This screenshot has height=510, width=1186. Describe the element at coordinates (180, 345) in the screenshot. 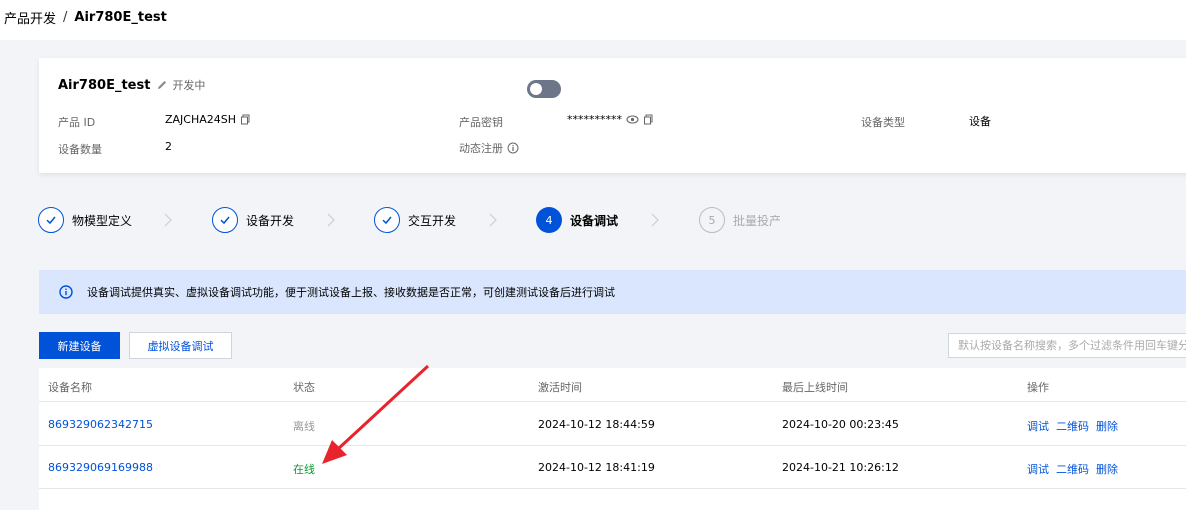

I see `virtual-device-debug-button: 虚拟设备调试` at that location.